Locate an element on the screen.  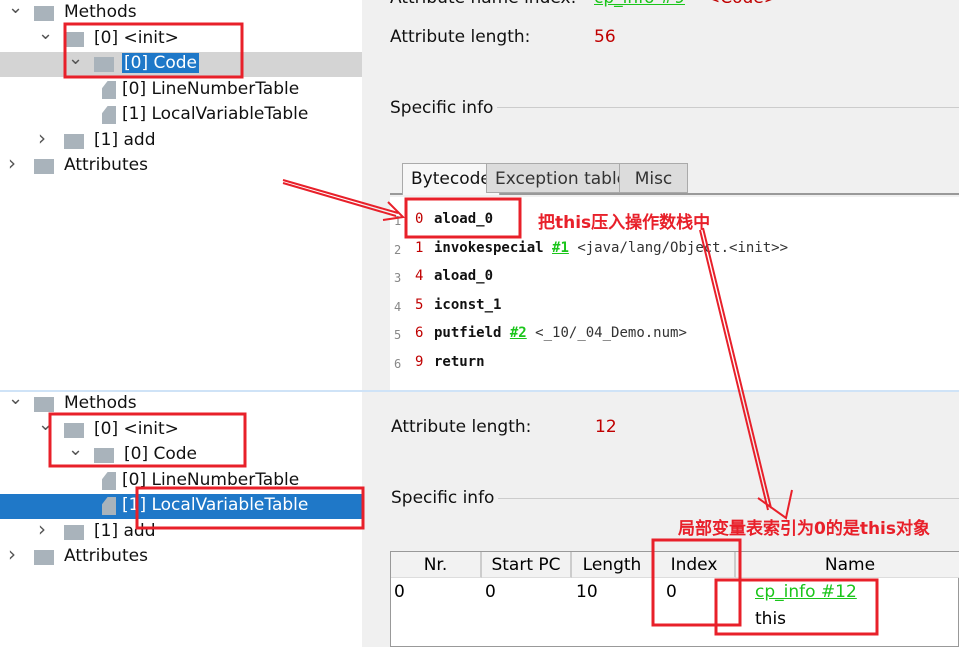
opcode-text: return is located at coordinates (459, 362).